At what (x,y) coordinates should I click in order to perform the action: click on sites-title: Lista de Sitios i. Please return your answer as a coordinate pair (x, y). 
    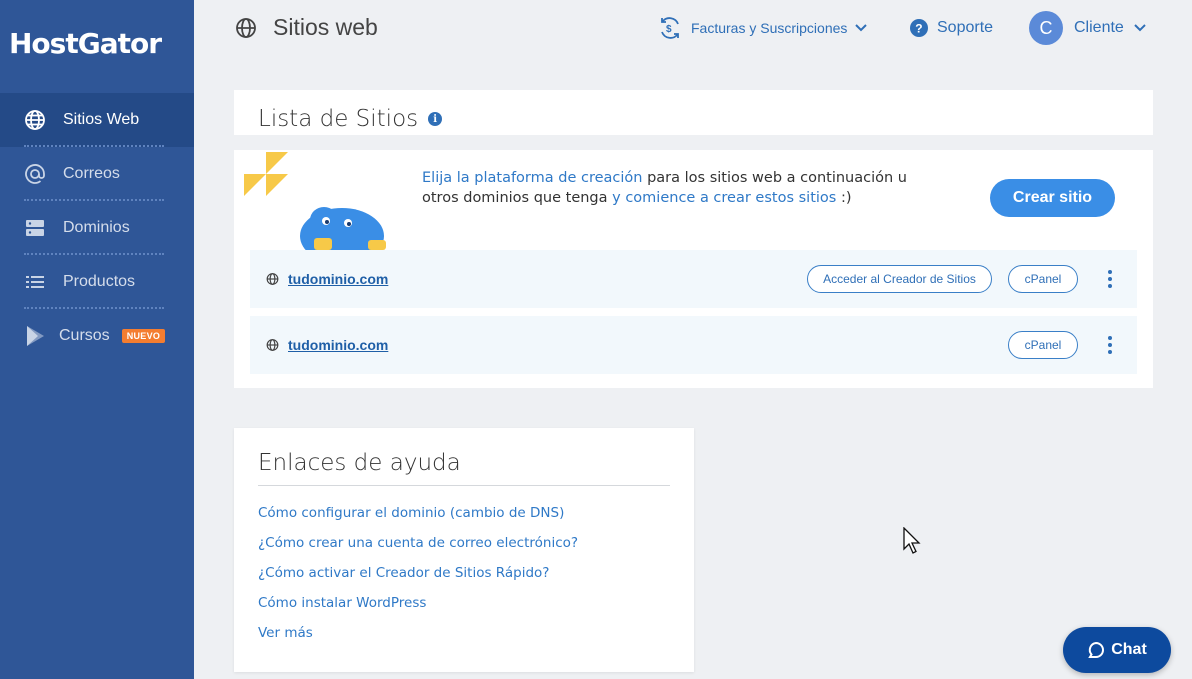
    Looking at the image, I should click on (350, 119).